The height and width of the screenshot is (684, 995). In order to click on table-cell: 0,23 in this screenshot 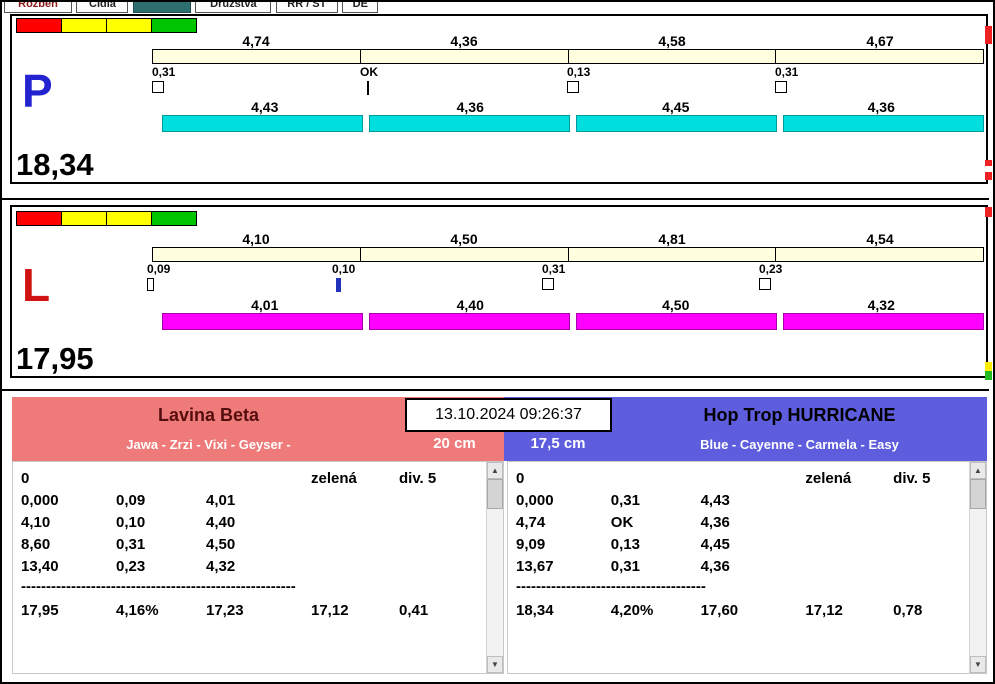, I will do `click(131, 566)`.